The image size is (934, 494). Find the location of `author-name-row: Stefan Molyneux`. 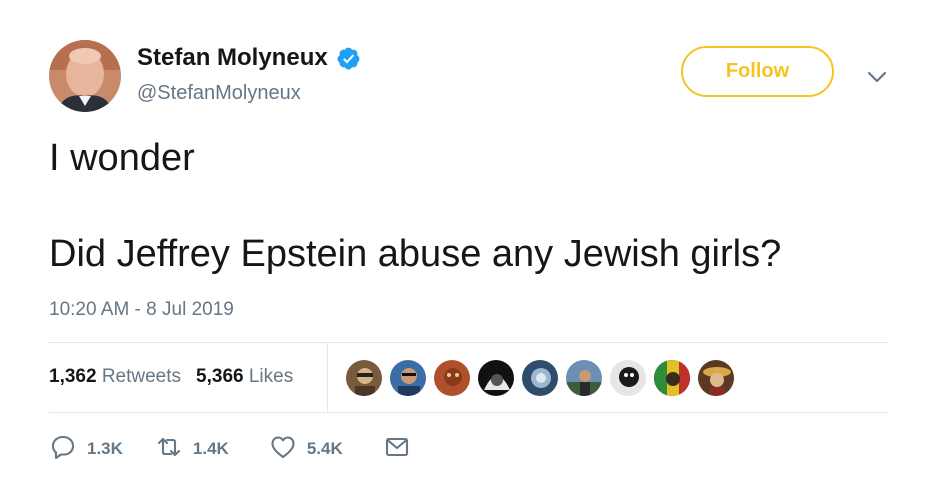

author-name-row: Stefan Molyneux is located at coordinates (249, 58).